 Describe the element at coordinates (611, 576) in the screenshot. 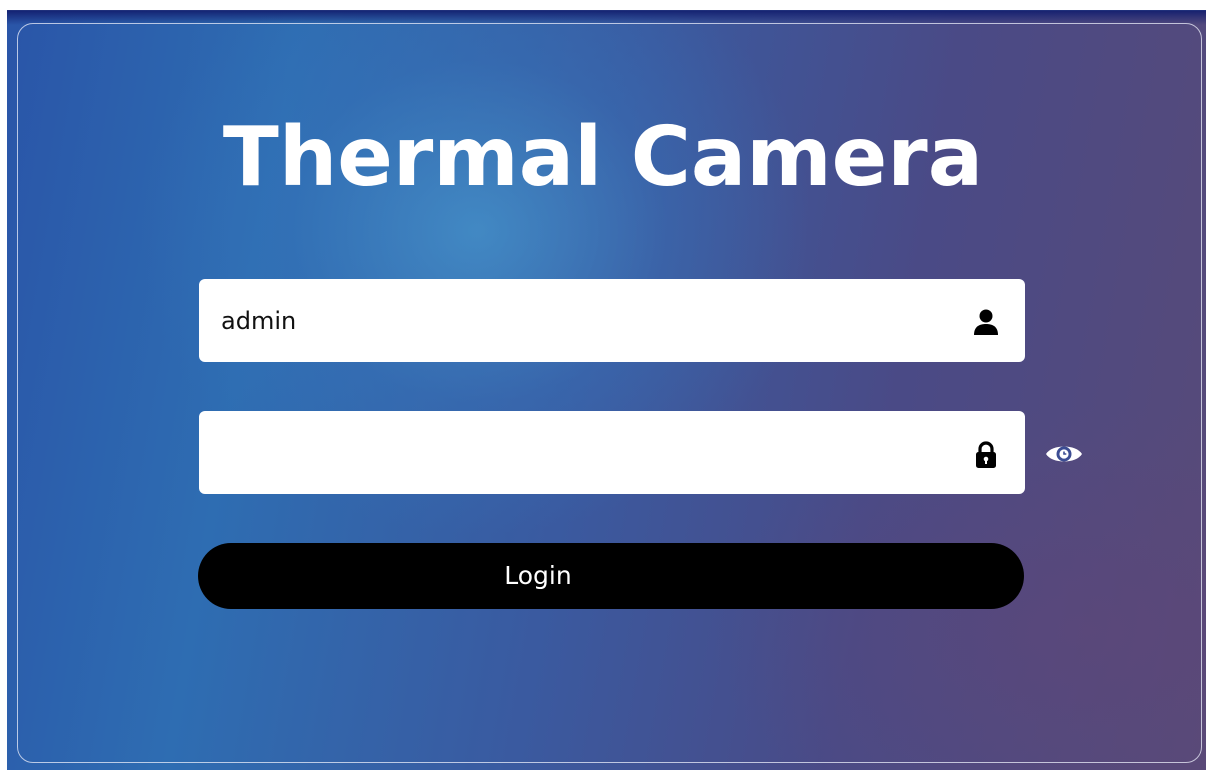

I see `login-button: Login` at that location.